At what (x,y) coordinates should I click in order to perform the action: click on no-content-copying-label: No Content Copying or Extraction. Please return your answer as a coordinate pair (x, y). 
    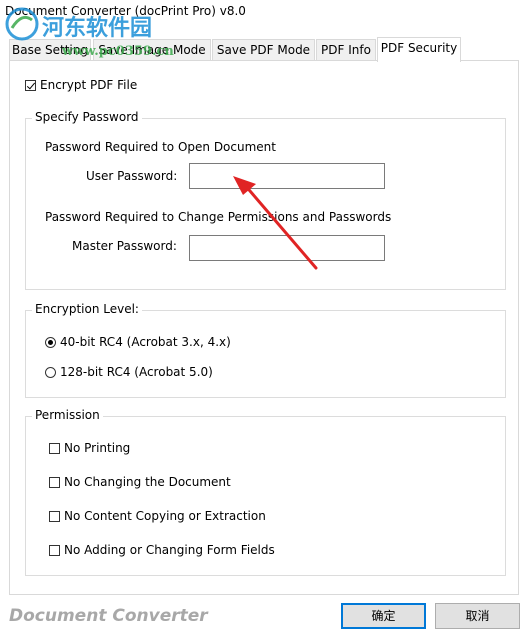
    Looking at the image, I should click on (165, 516).